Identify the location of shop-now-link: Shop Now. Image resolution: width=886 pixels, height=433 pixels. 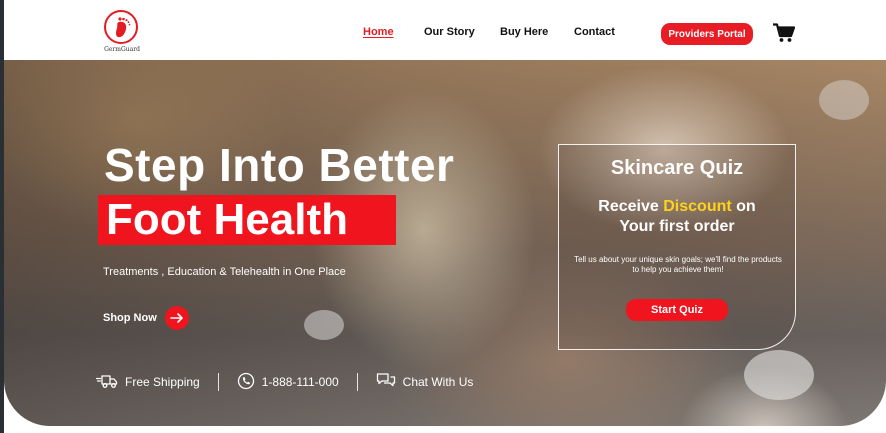
(146, 318).